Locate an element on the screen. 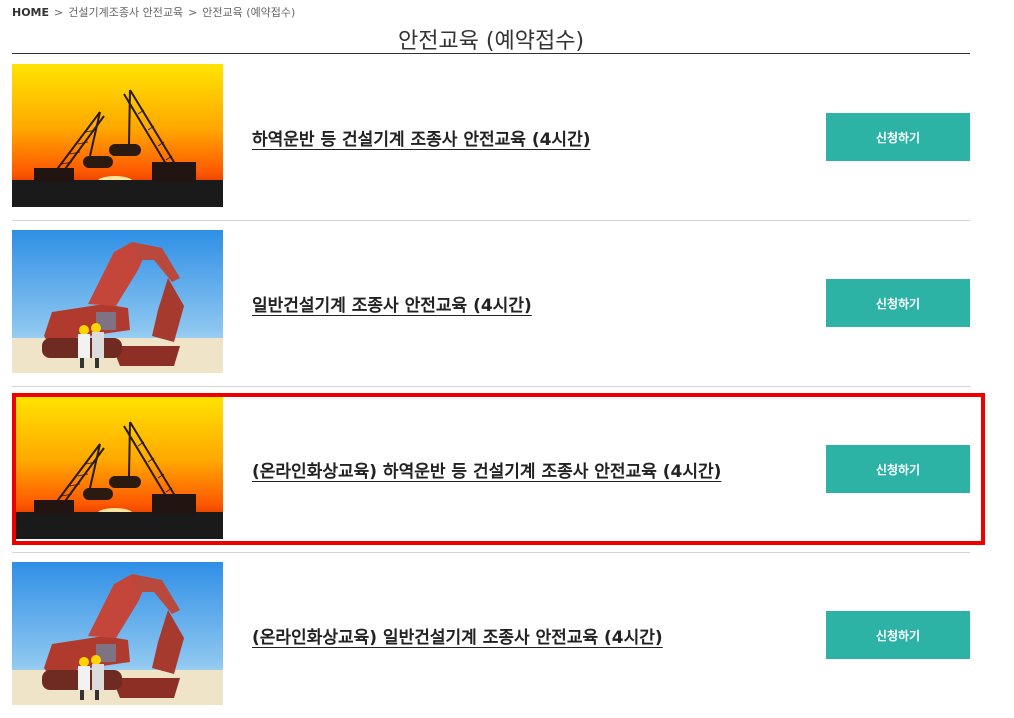 The height and width of the screenshot is (718, 1014). course-title-link: (온라인화상교육) 일반건설기계 조종사 안전교육 (4시간) is located at coordinates (457, 635).